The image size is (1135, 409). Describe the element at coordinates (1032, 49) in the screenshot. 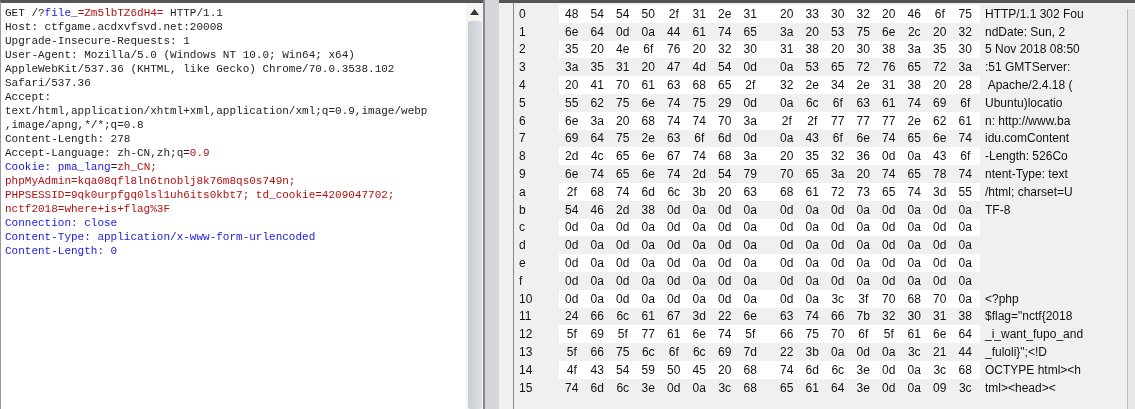

I see `ascii-cell-text: 5 Nov 2018 08:50` at that location.